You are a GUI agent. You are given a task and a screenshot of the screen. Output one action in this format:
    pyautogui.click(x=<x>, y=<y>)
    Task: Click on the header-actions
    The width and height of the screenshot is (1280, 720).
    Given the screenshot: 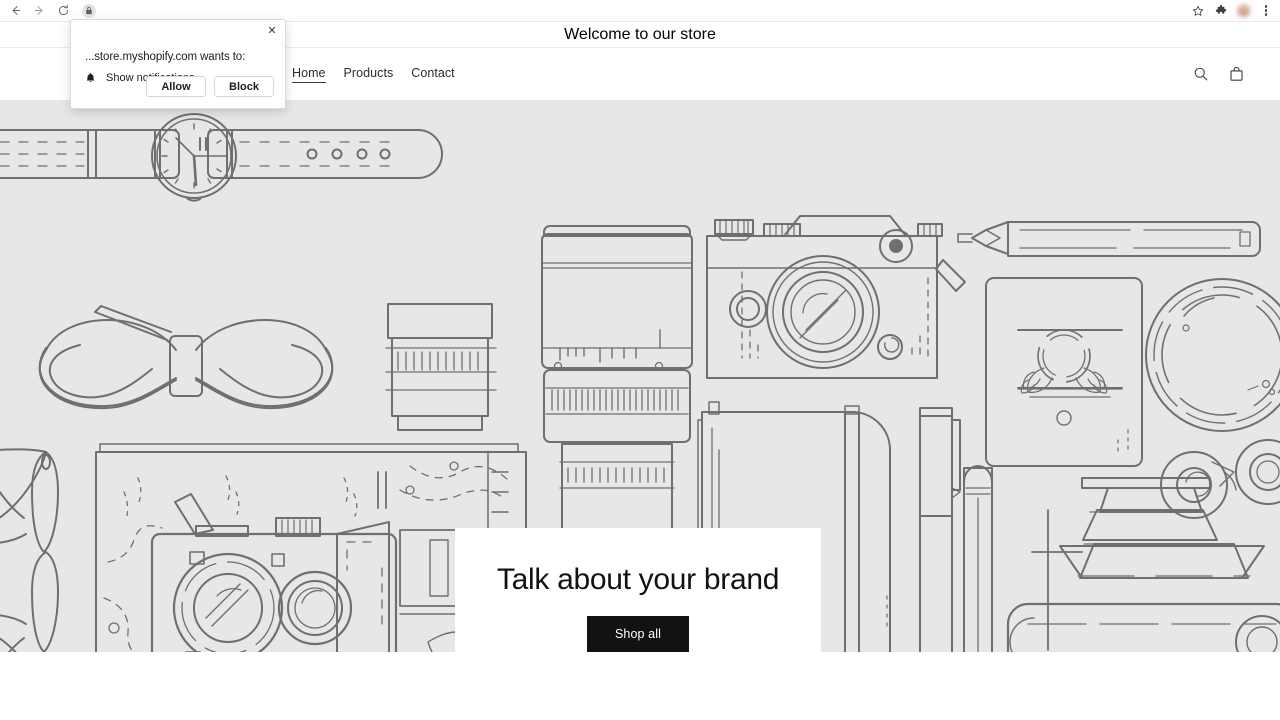 What is the action you would take?
    pyautogui.click(x=1218, y=74)
    